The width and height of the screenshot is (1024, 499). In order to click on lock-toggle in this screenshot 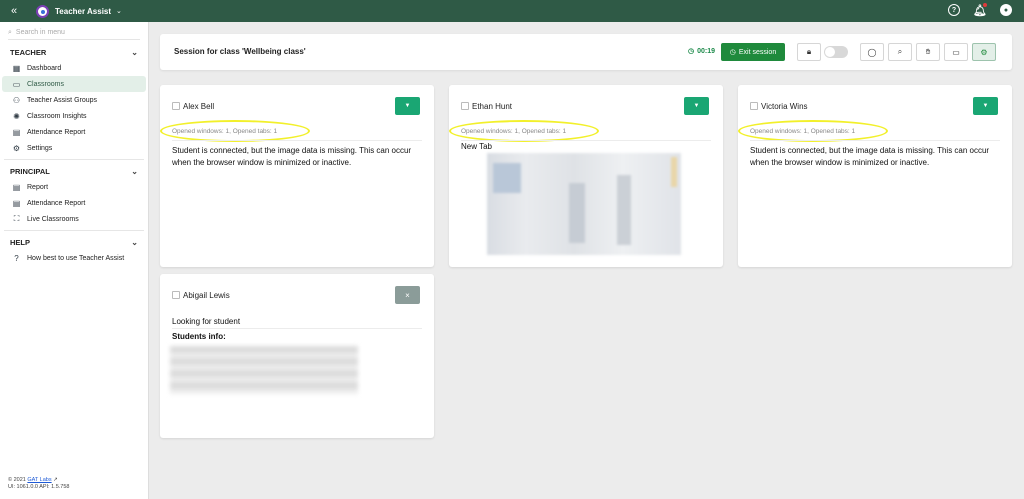, I will do `click(836, 52)`.